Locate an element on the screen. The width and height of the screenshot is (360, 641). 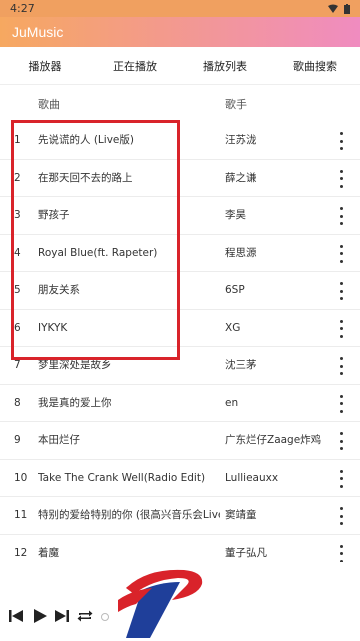
song-index: 12 is located at coordinates (21, 552).